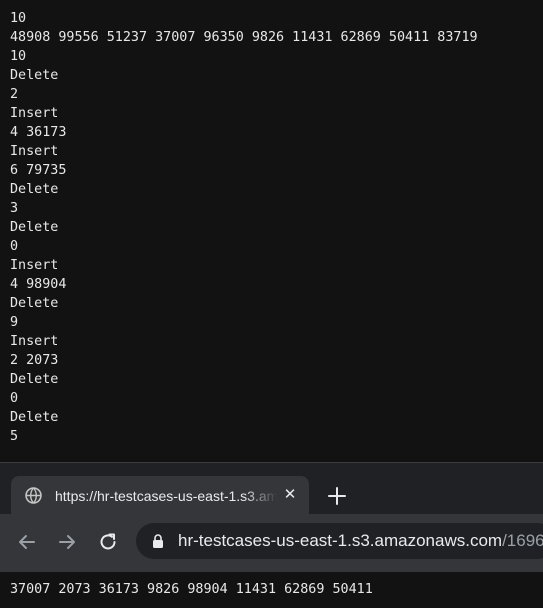  Describe the element at coordinates (27, 542) in the screenshot. I see `arrow-left-icon` at that location.